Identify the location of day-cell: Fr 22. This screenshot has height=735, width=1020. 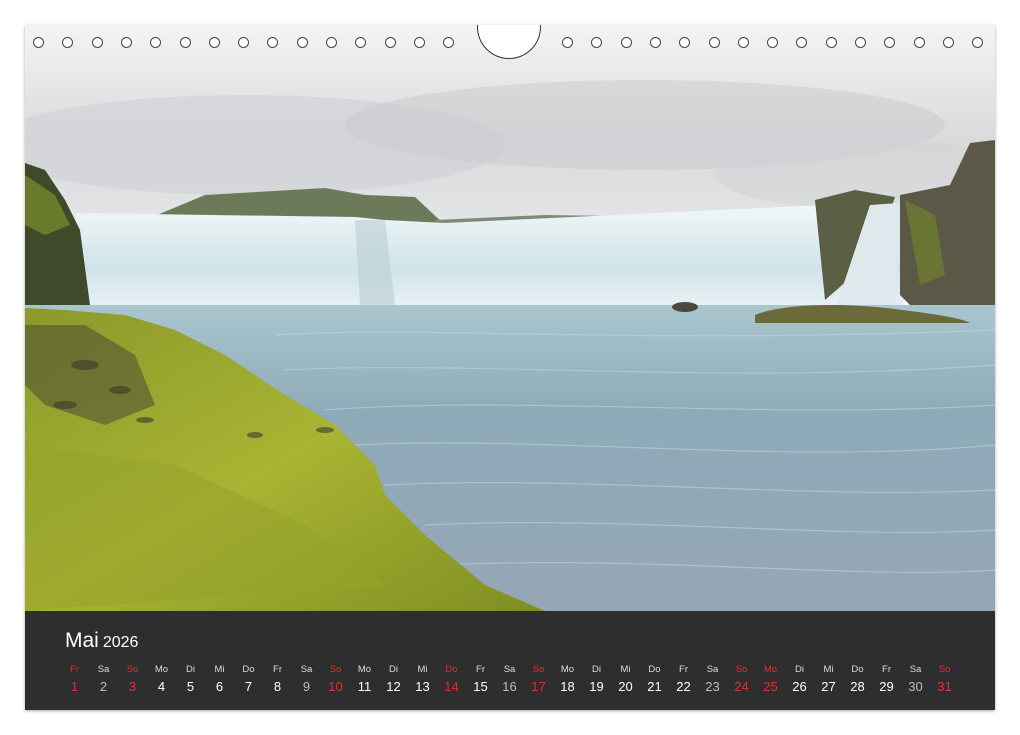
(683, 680).